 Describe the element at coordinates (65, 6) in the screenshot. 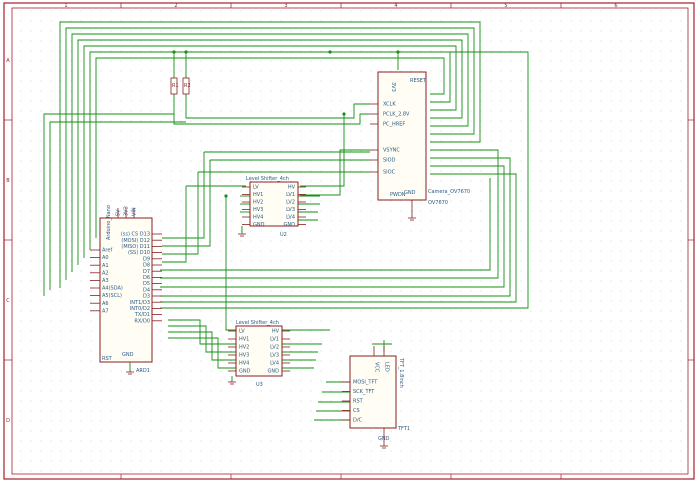

I see `frame-column-label: 1` at that location.